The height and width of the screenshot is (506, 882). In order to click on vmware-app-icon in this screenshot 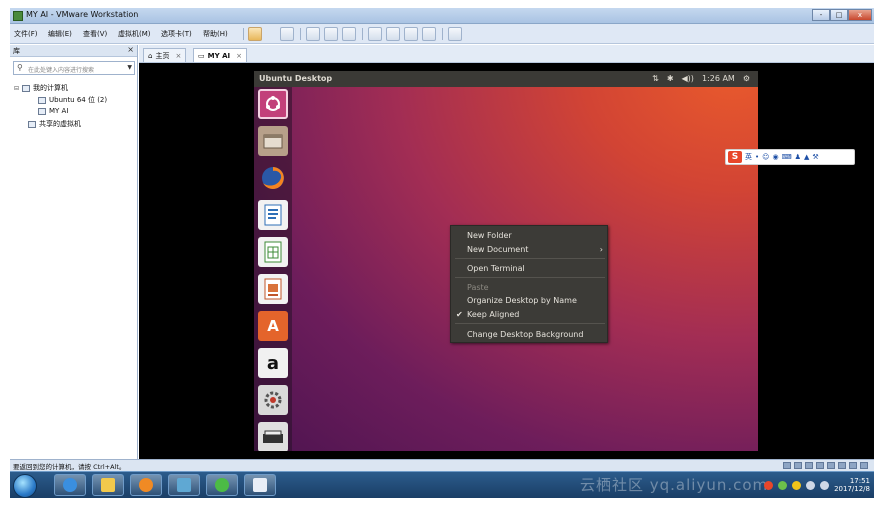, I will do `click(18, 16)`.